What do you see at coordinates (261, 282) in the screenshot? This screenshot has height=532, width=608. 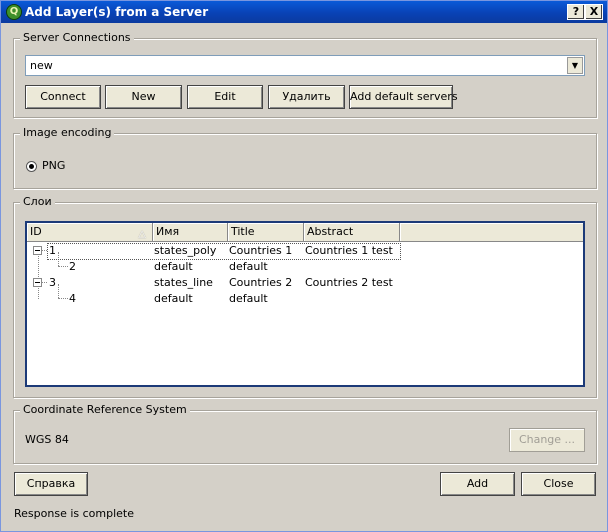 I see `row-title: Countries 2` at bounding box center [261, 282].